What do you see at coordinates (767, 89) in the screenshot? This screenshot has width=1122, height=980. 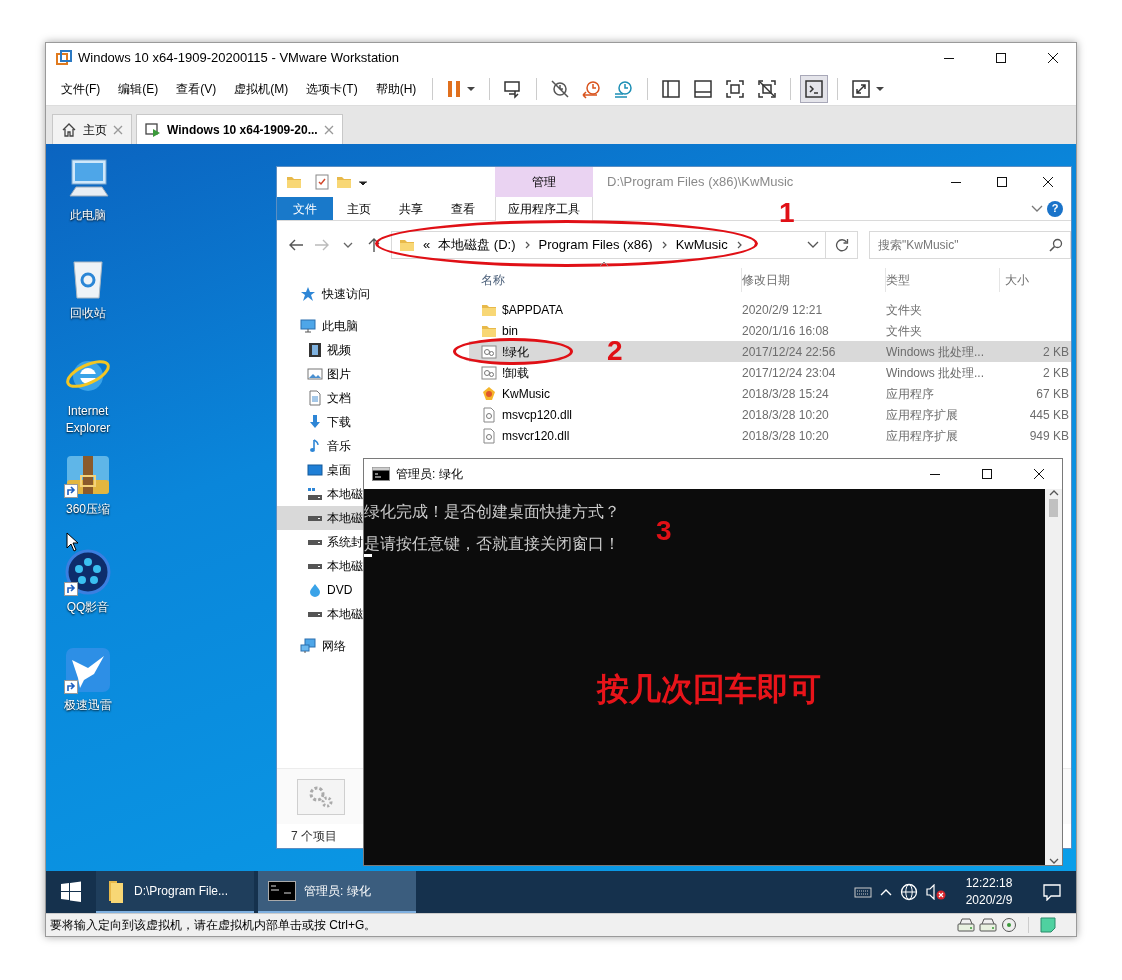 I see `crossed-window-icon` at bounding box center [767, 89].